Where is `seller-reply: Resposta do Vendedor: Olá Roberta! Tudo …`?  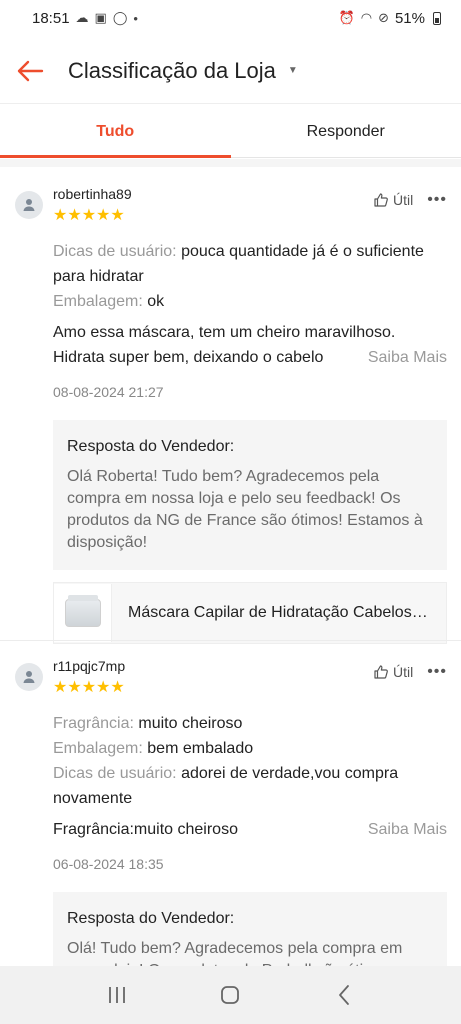
seller-reply: Resposta do Vendedor: Olá Roberta! Tudo … is located at coordinates (250, 495).